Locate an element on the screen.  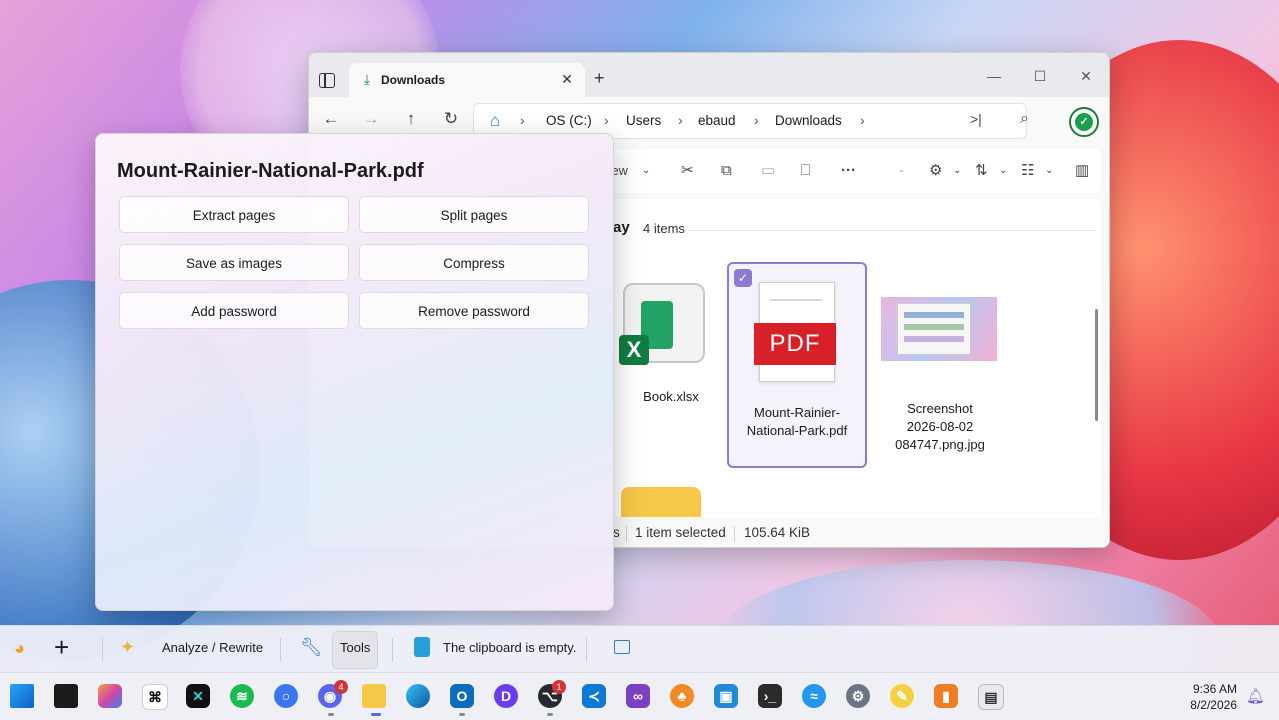
status-size: 105.64 KiB is located at coordinates (777, 532).